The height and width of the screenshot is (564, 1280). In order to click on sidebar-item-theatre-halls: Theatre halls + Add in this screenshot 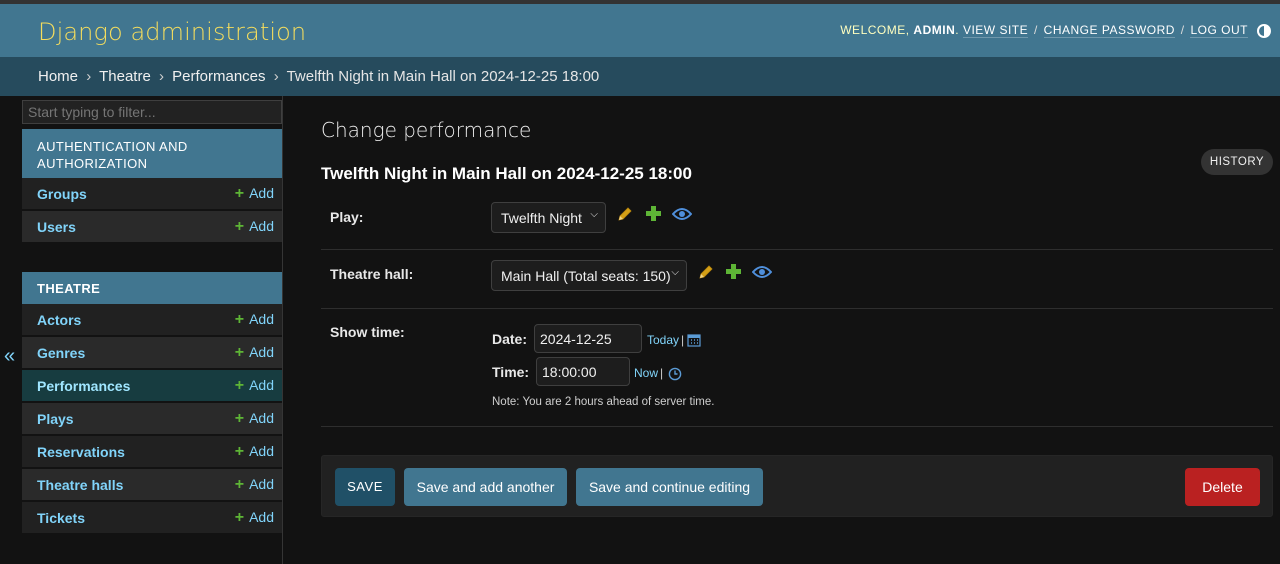, I will do `click(152, 485)`.